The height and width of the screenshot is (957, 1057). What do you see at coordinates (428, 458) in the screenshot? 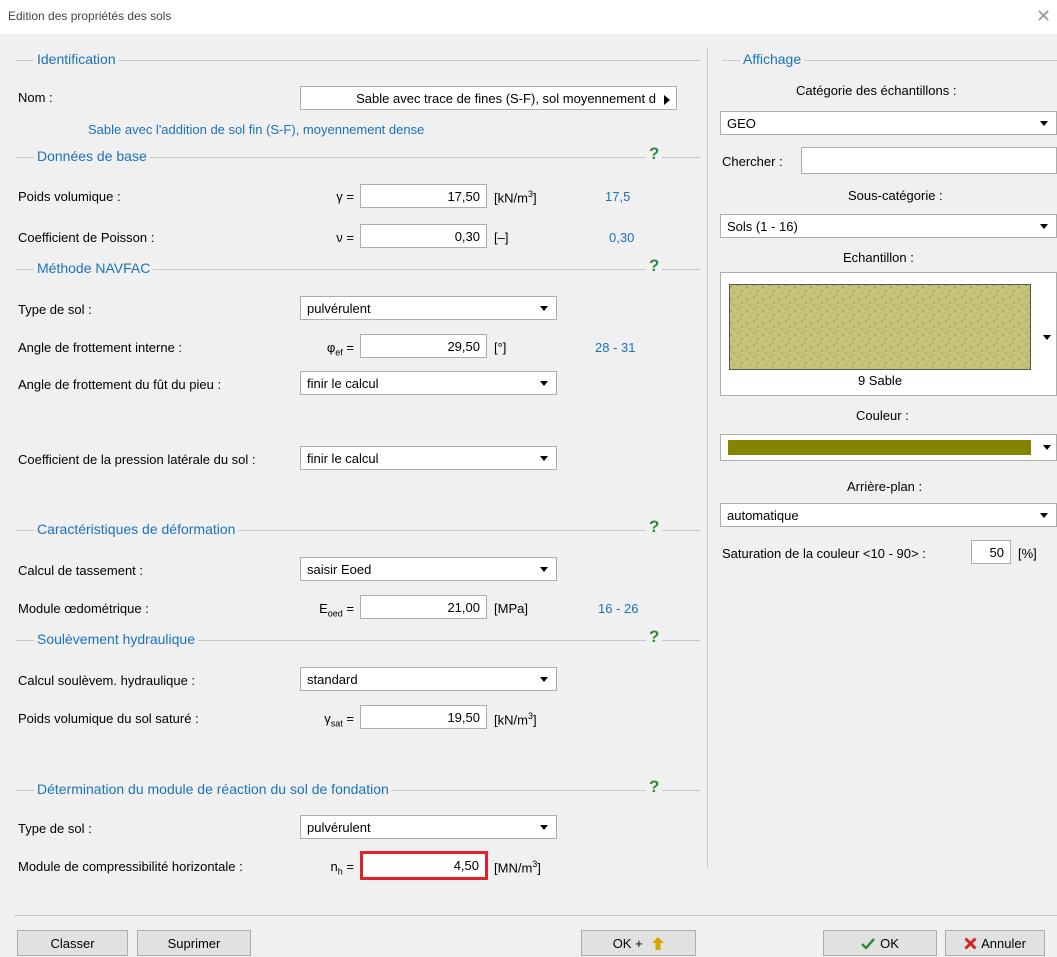
I see `lat-select: finir le calcul` at bounding box center [428, 458].